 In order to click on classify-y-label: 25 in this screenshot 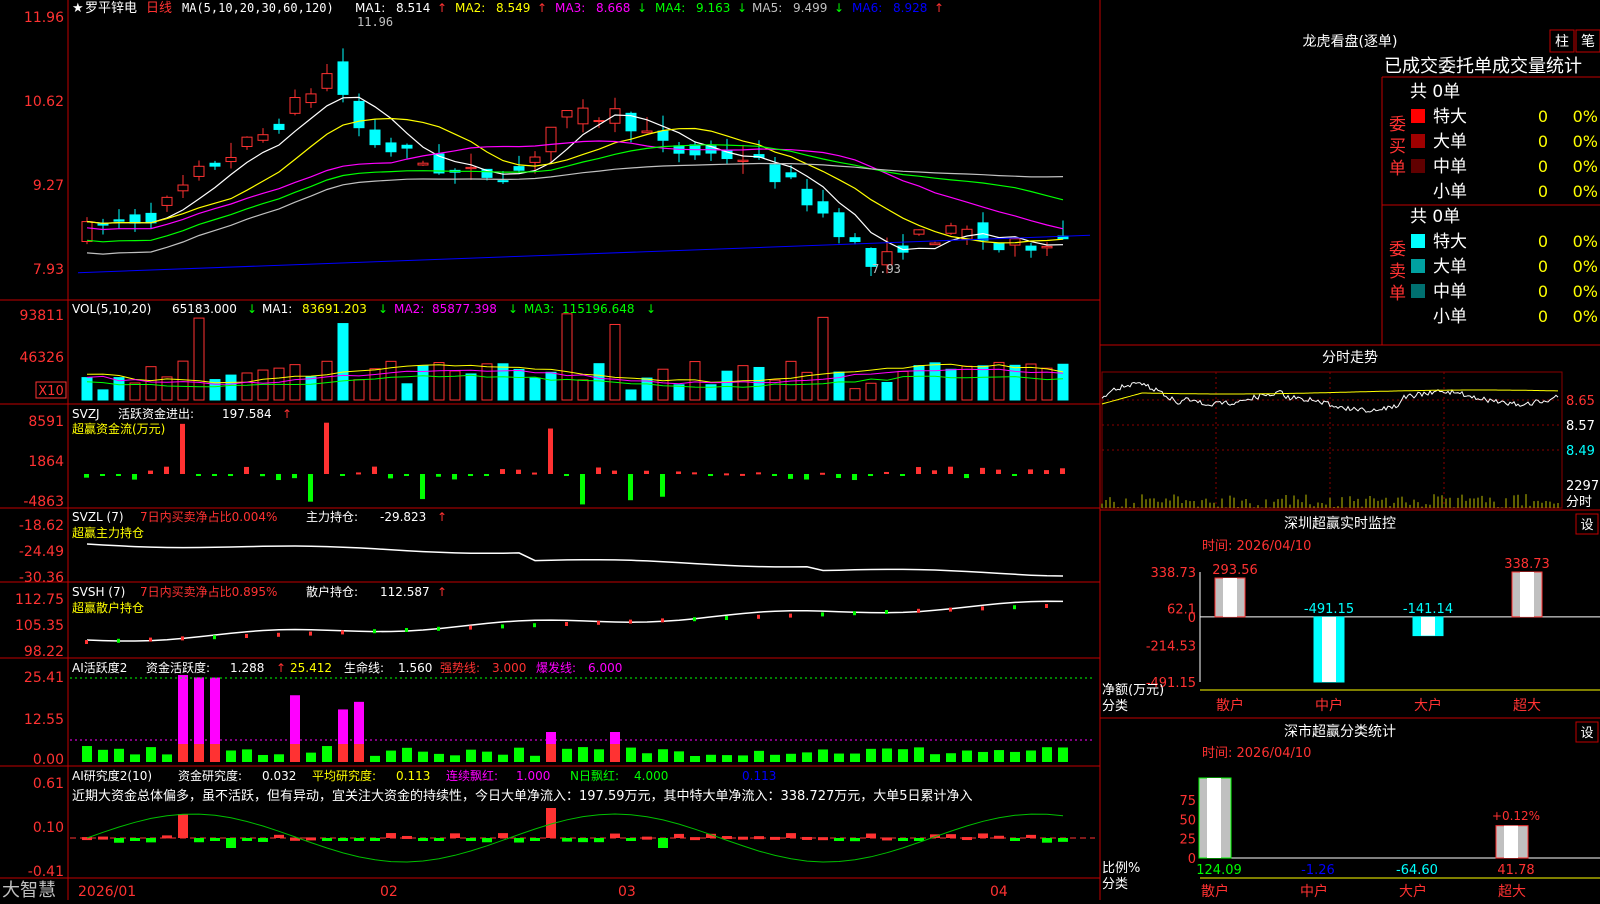, I will do `click(1187, 840)`.